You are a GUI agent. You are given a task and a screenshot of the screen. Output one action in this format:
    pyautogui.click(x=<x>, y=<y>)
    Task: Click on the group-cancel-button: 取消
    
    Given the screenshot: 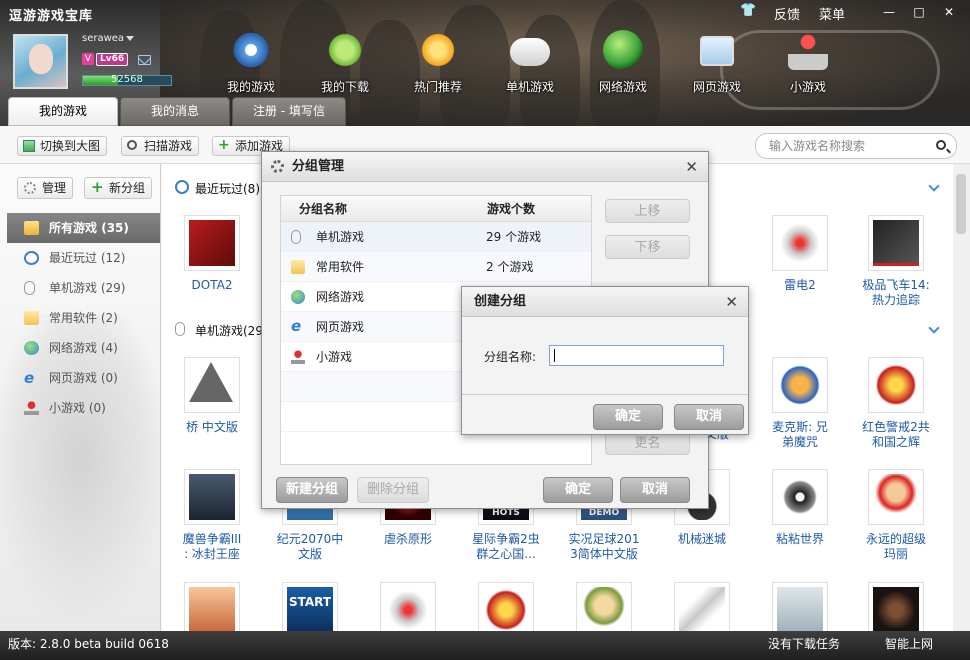 What is the action you would take?
    pyautogui.click(x=655, y=490)
    